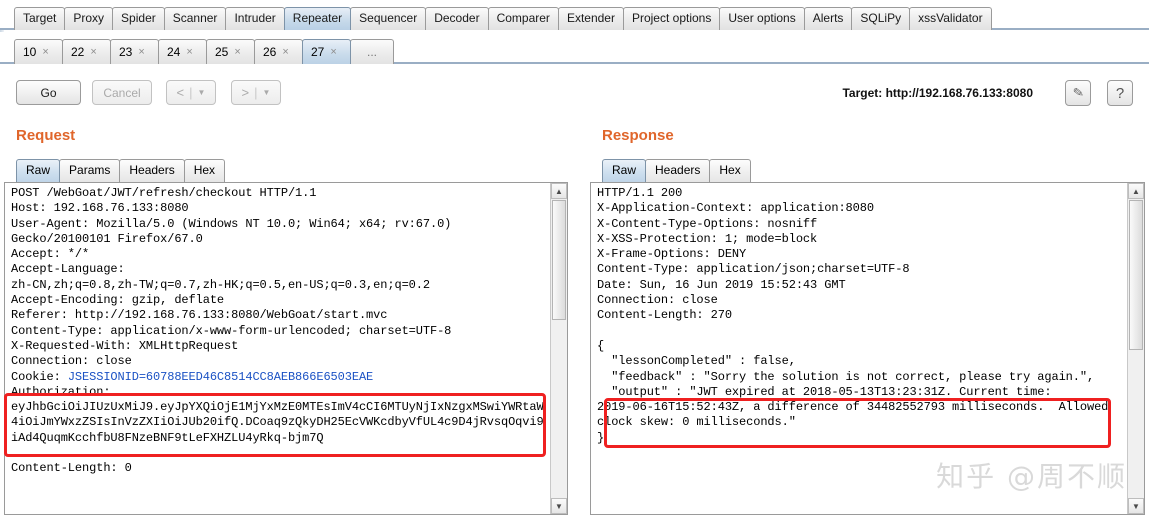 This screenshot has height=517, width=1149. What do you see at coordinates (326, 51) in the screenshot?
I see `repeater-tab-27: 27 ×` at bounding box center [326, 51].